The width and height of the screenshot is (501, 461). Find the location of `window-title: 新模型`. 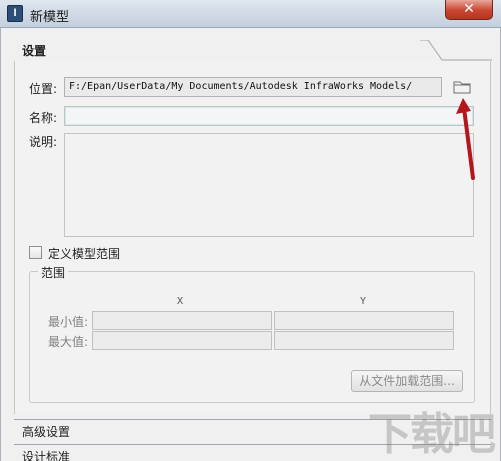

window-title: 新模型 is located at coordinates (50, 17).